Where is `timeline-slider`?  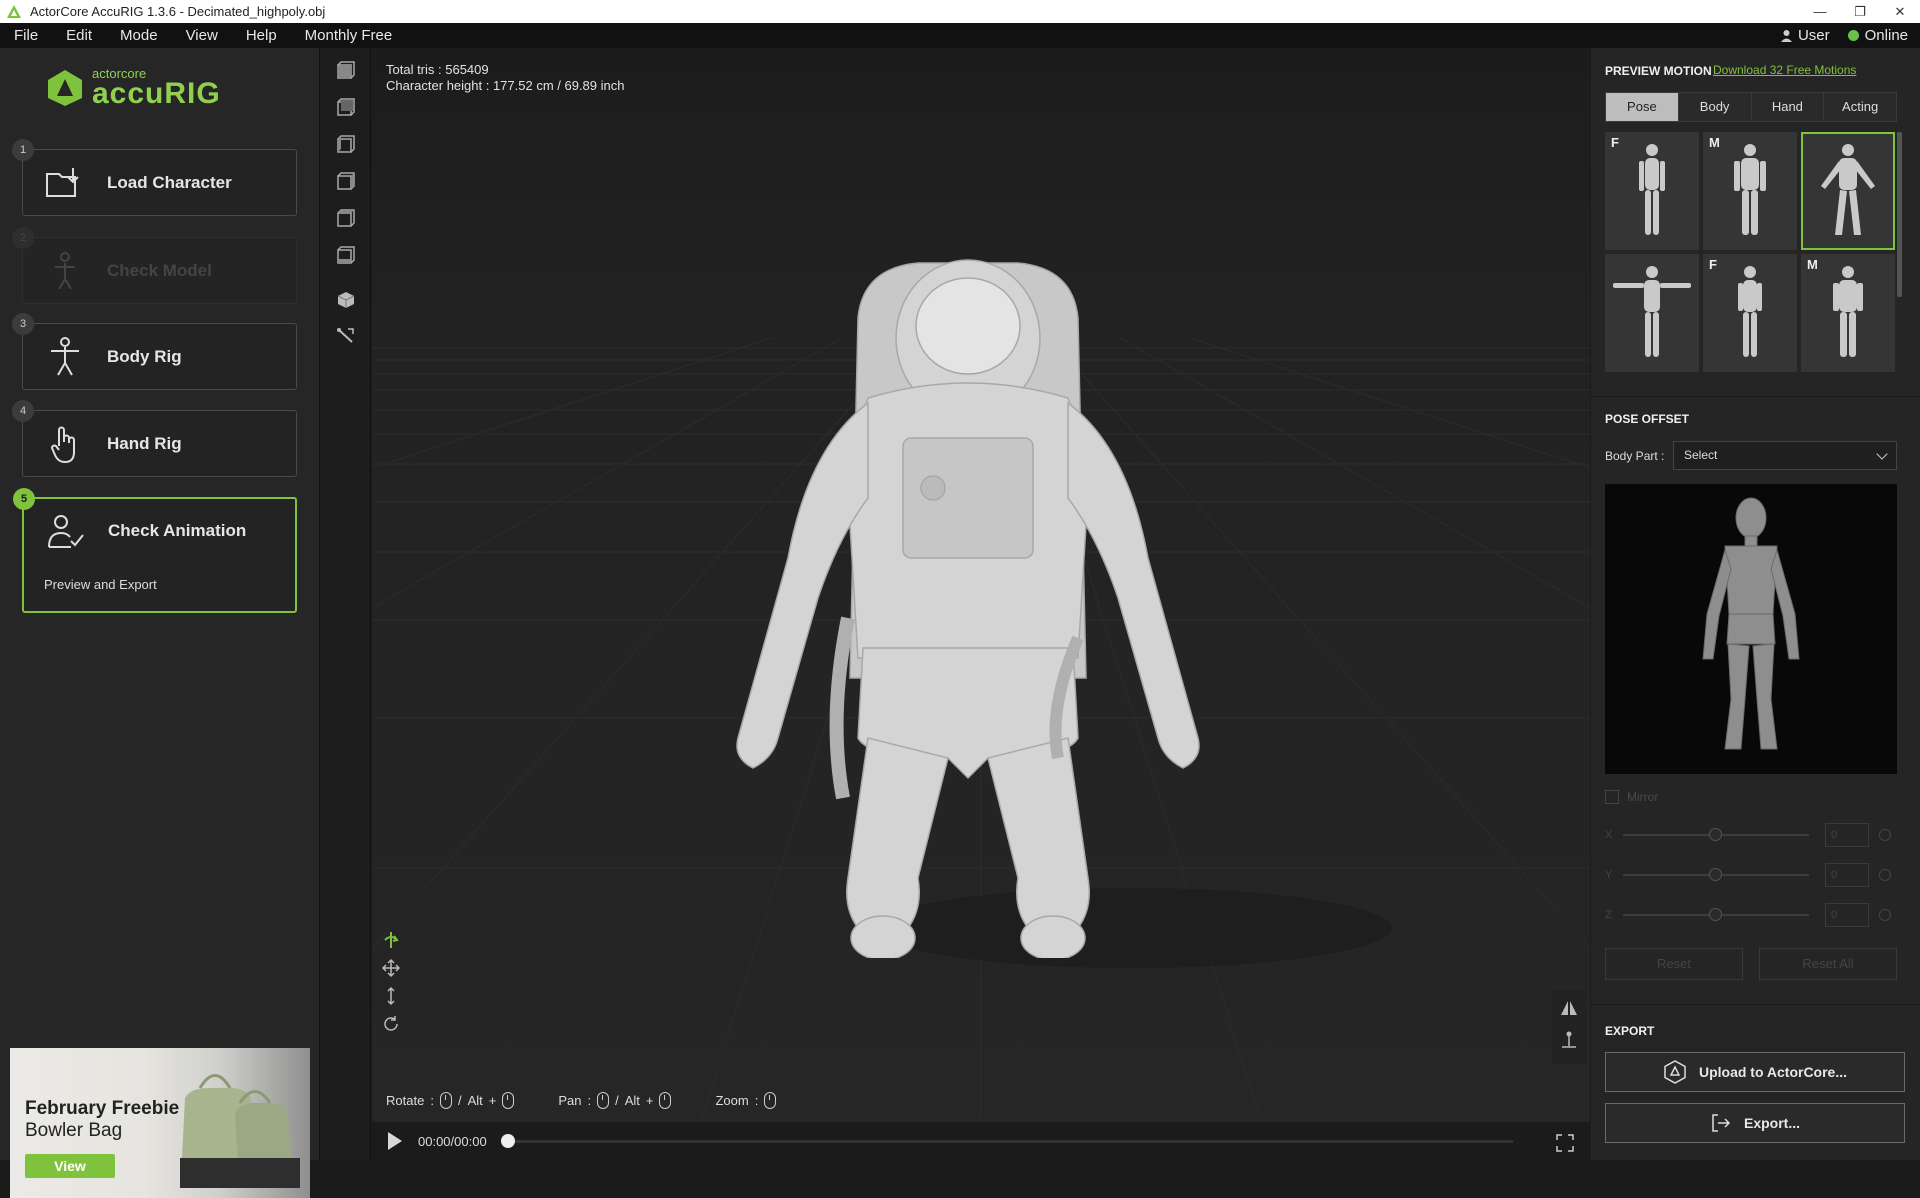
timeline-slider is located at coordinates (1006, 1140).